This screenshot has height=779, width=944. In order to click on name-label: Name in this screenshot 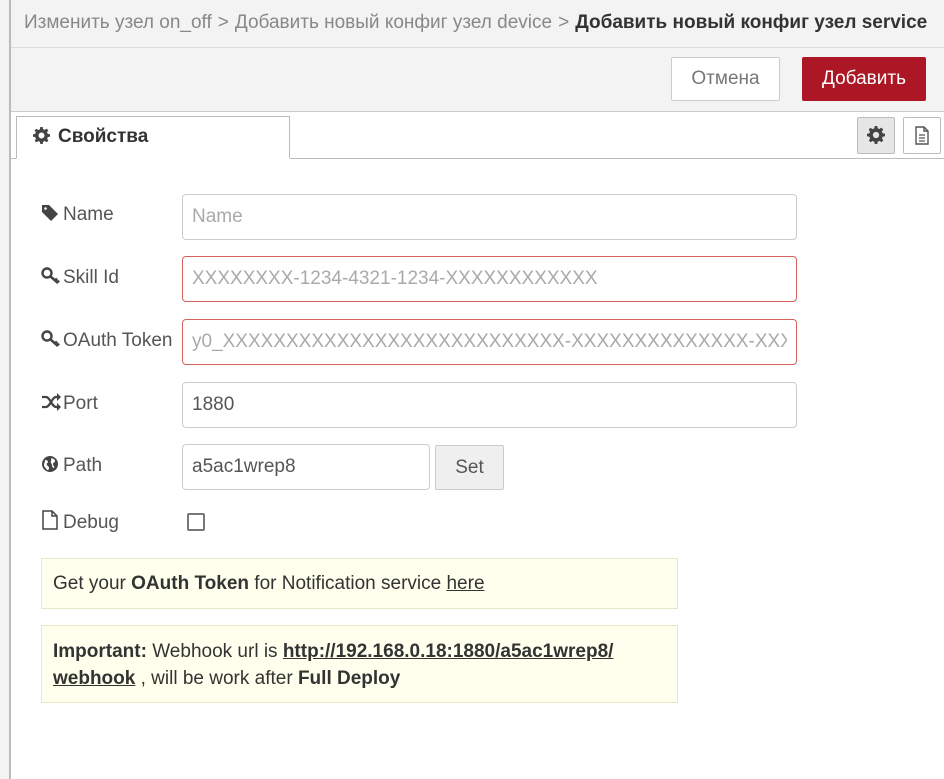, I will do `click(77, 215)`.